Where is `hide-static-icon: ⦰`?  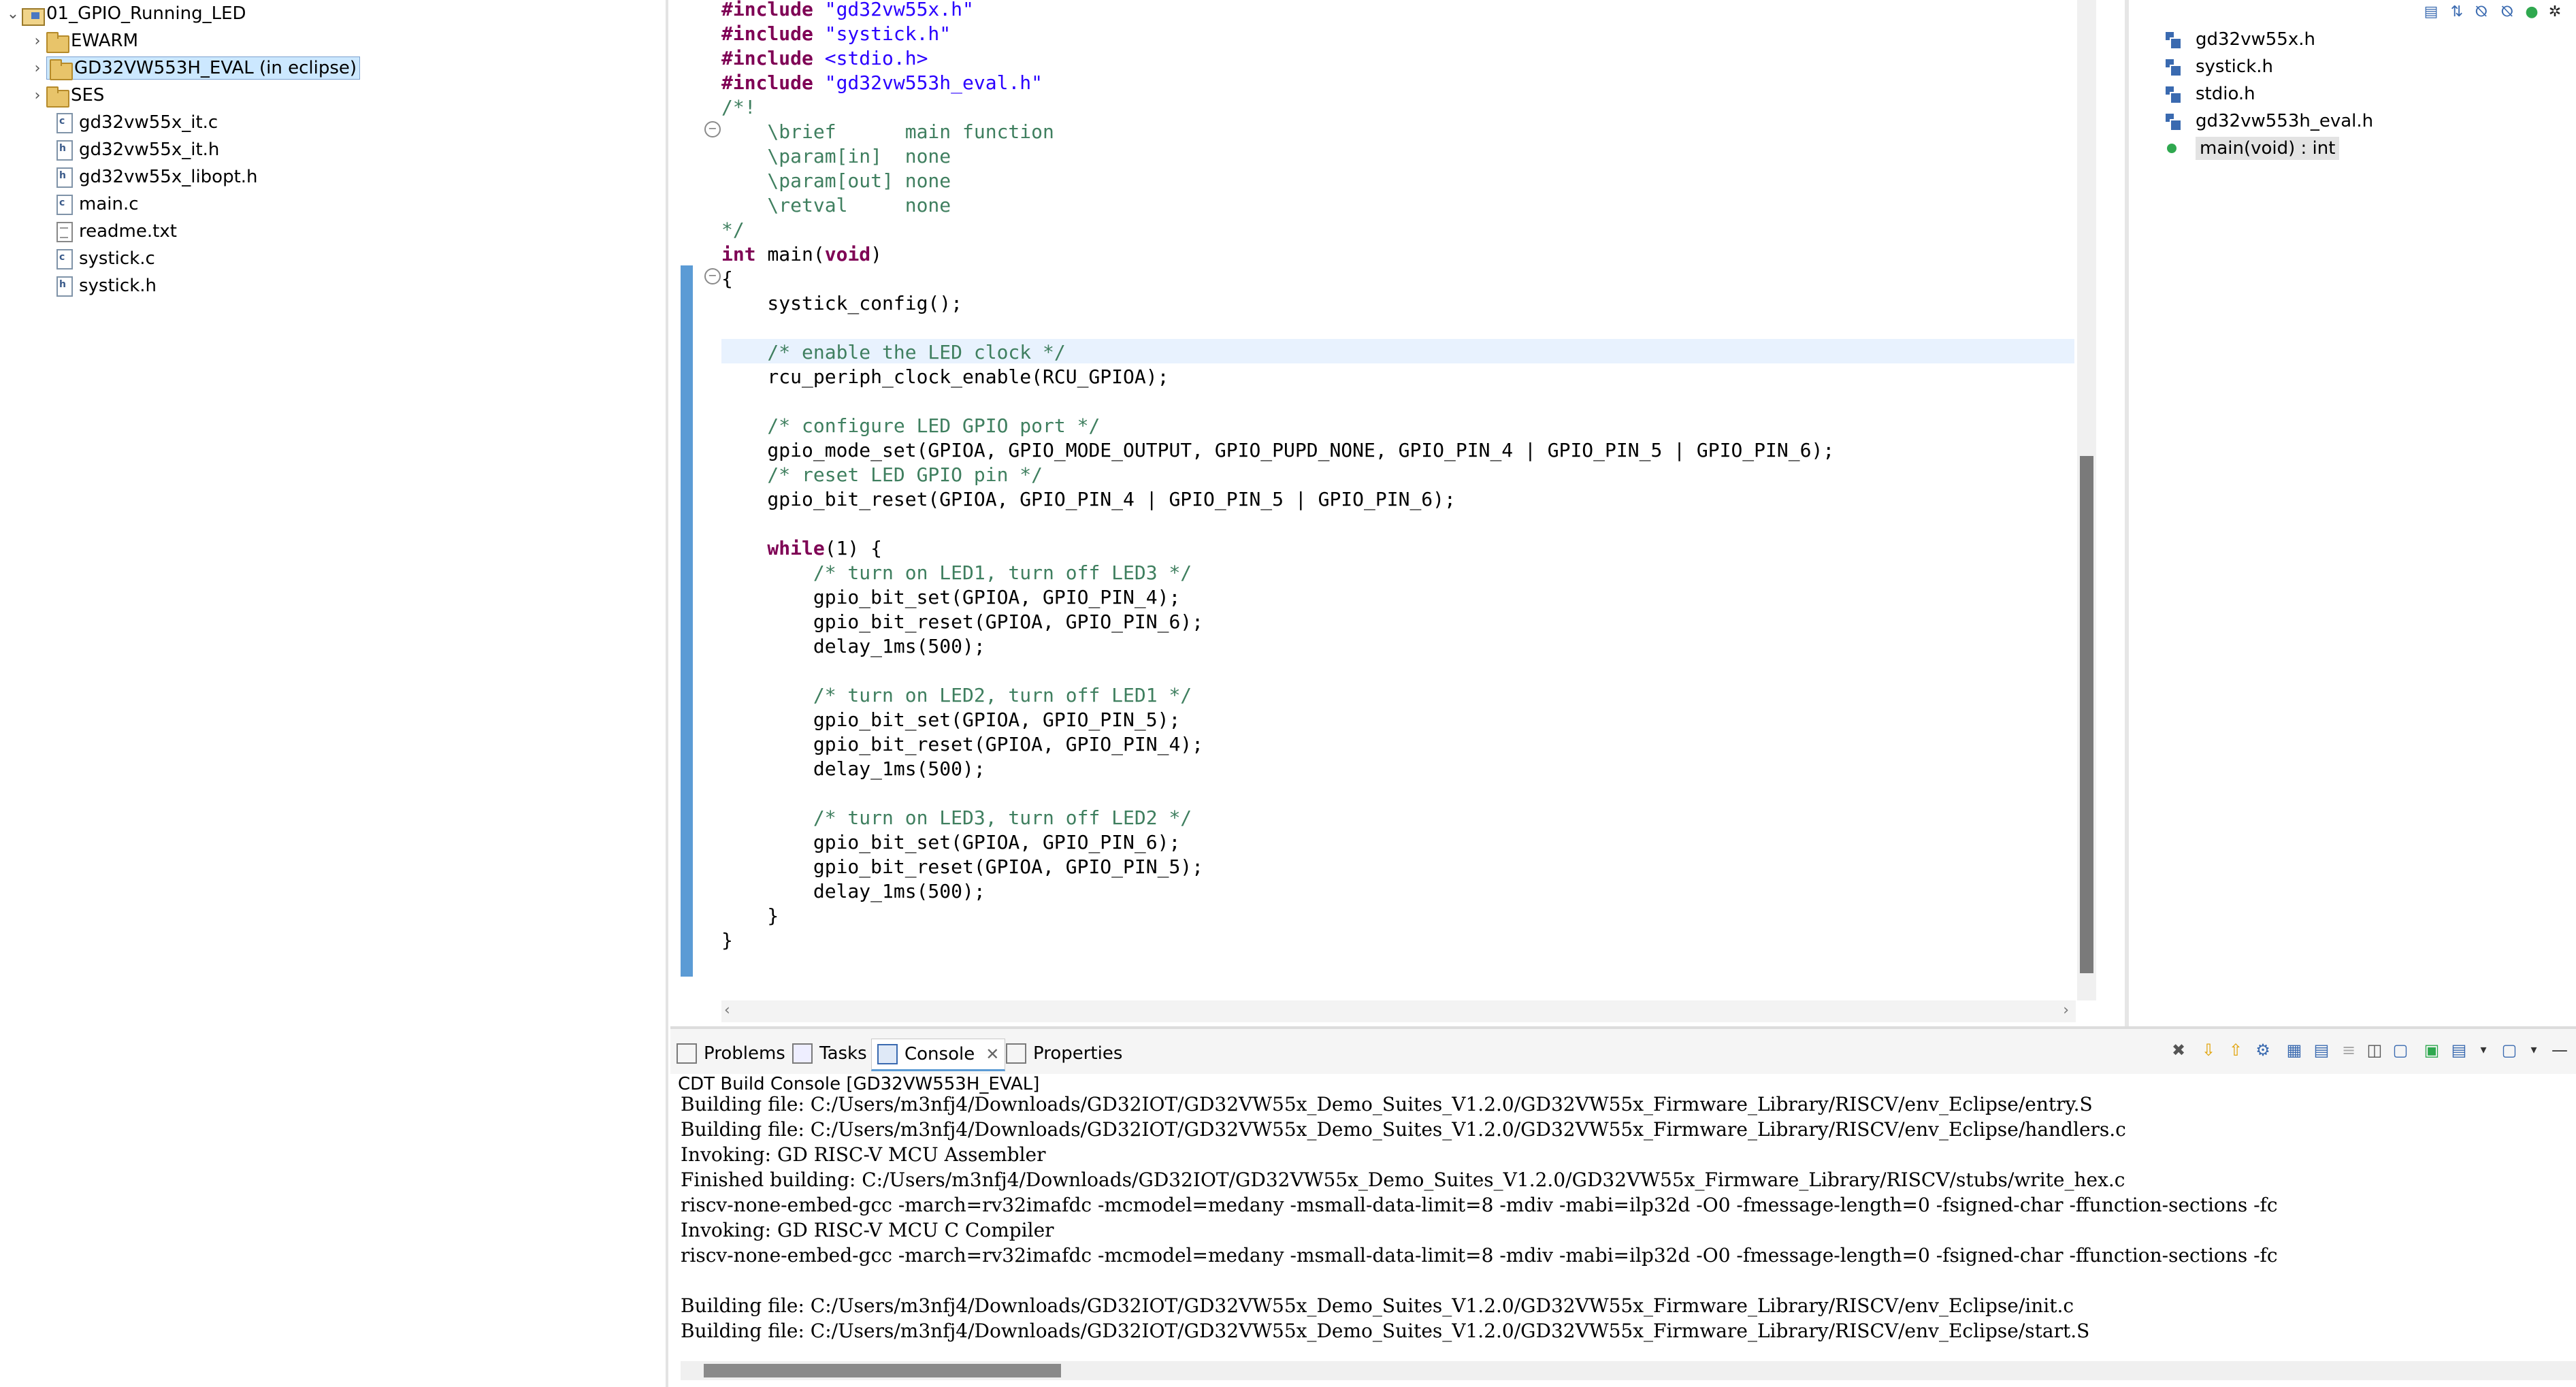
hide-static-icon: ⦰ is located at coordinates (2507, 12).